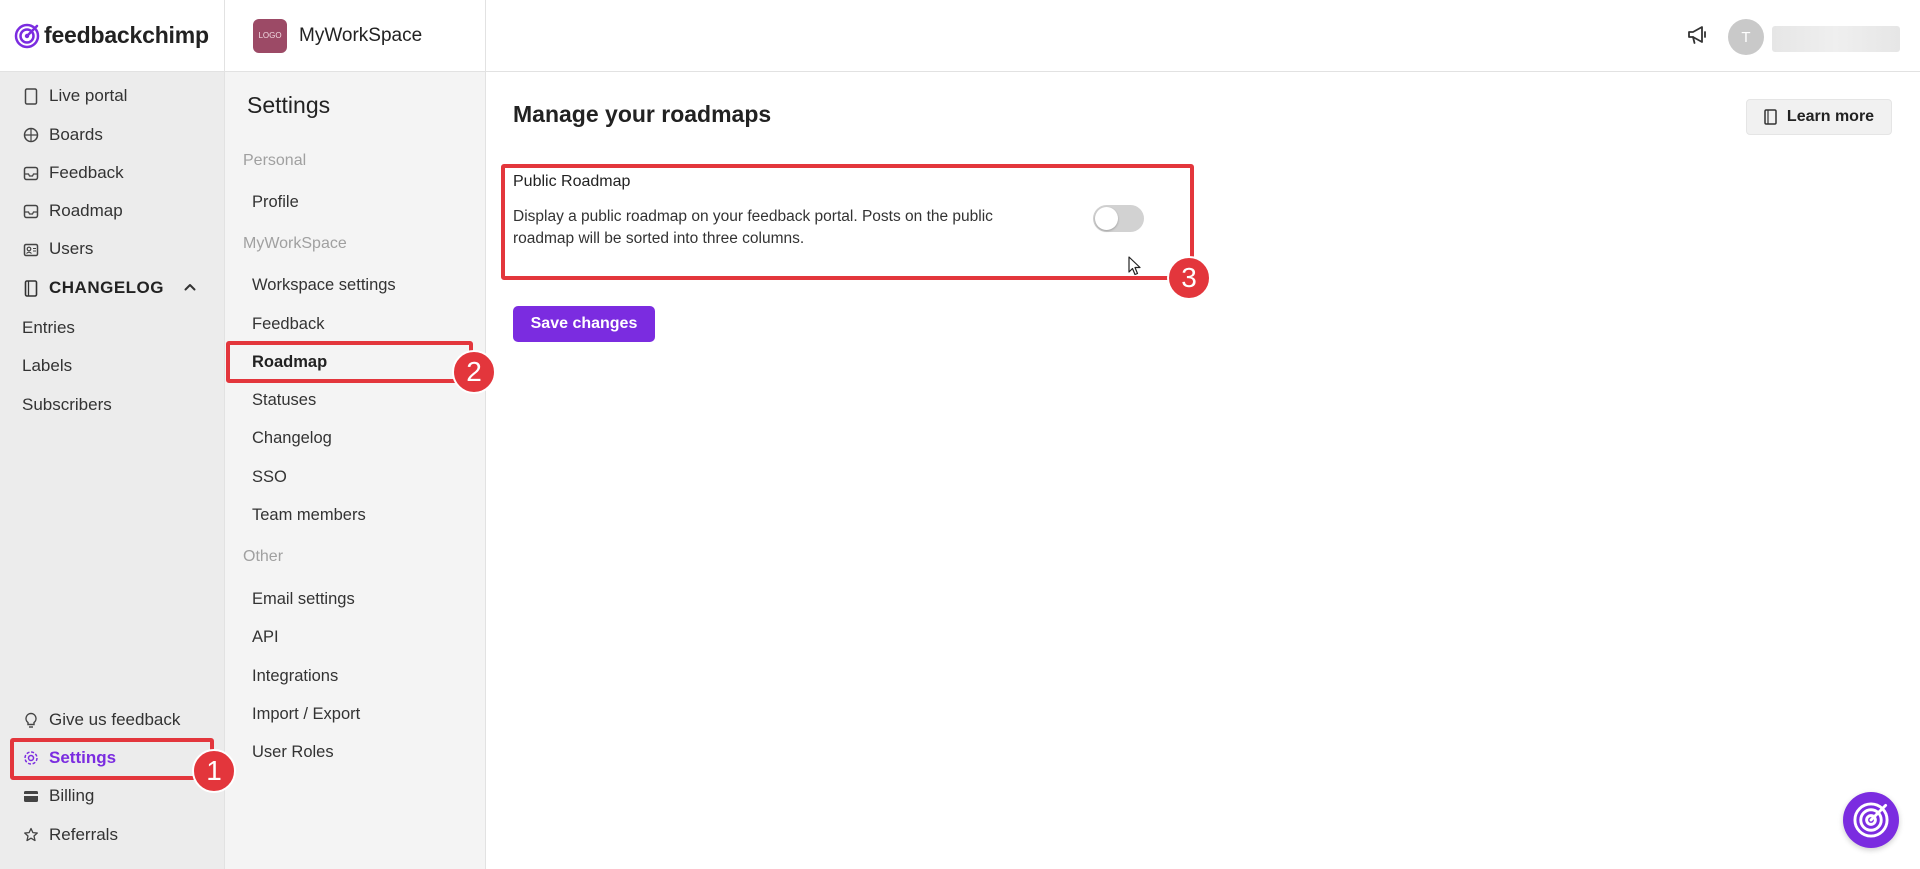 The height and width of the screenshot is (869, 1920). Describe the element at coordinates (324, 285) in the screenshot. I see `settings-item-workspace-settings: Workspace settings` at that location.